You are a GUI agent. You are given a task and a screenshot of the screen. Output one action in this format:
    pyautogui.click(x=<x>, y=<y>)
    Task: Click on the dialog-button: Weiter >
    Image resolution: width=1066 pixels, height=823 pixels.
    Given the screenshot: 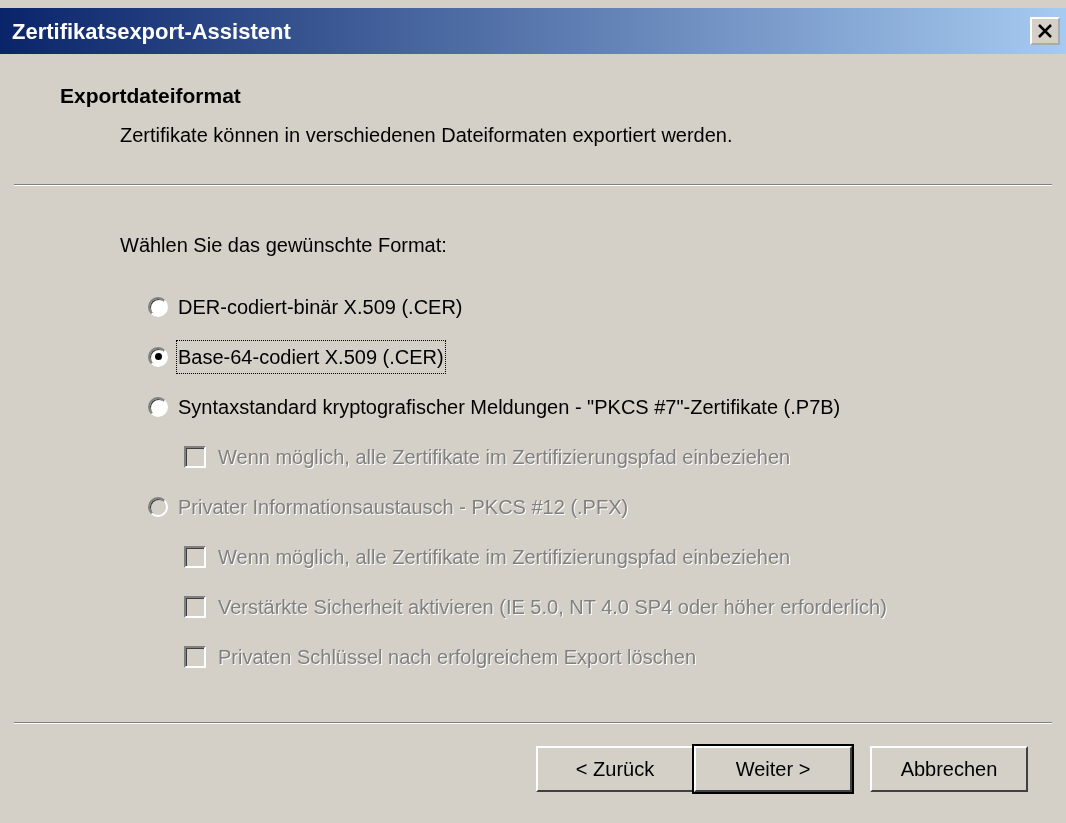 What is the action you would take?
    pyautogui.click(x=773, y=768)
    